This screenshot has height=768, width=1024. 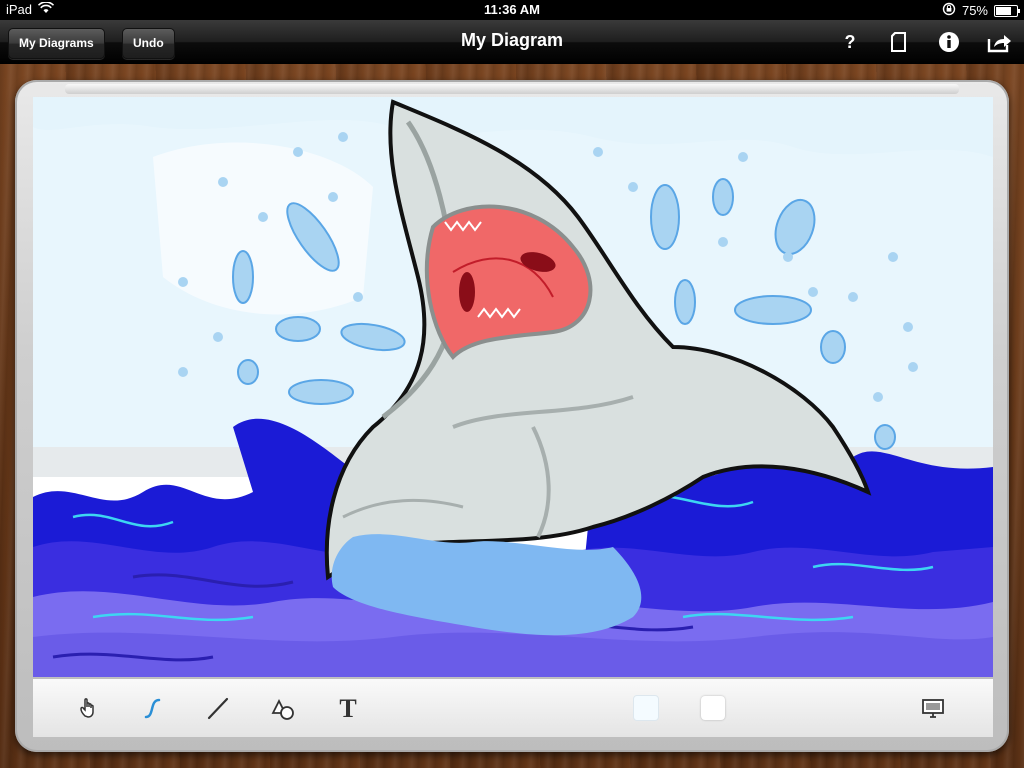 I want to click on drawing-toolbar: T, so click(x=513, y=707).